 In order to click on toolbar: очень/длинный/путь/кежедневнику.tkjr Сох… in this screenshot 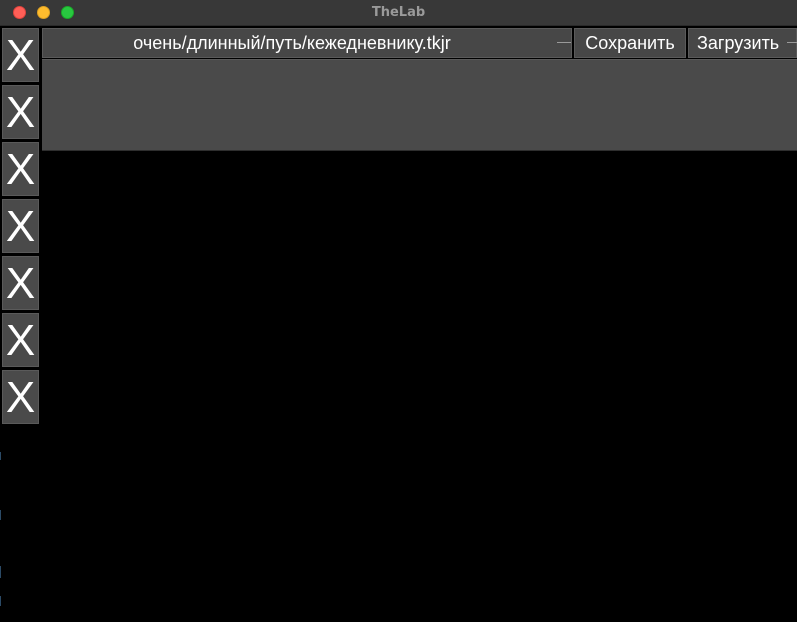, I will do `click(419, 43)`.